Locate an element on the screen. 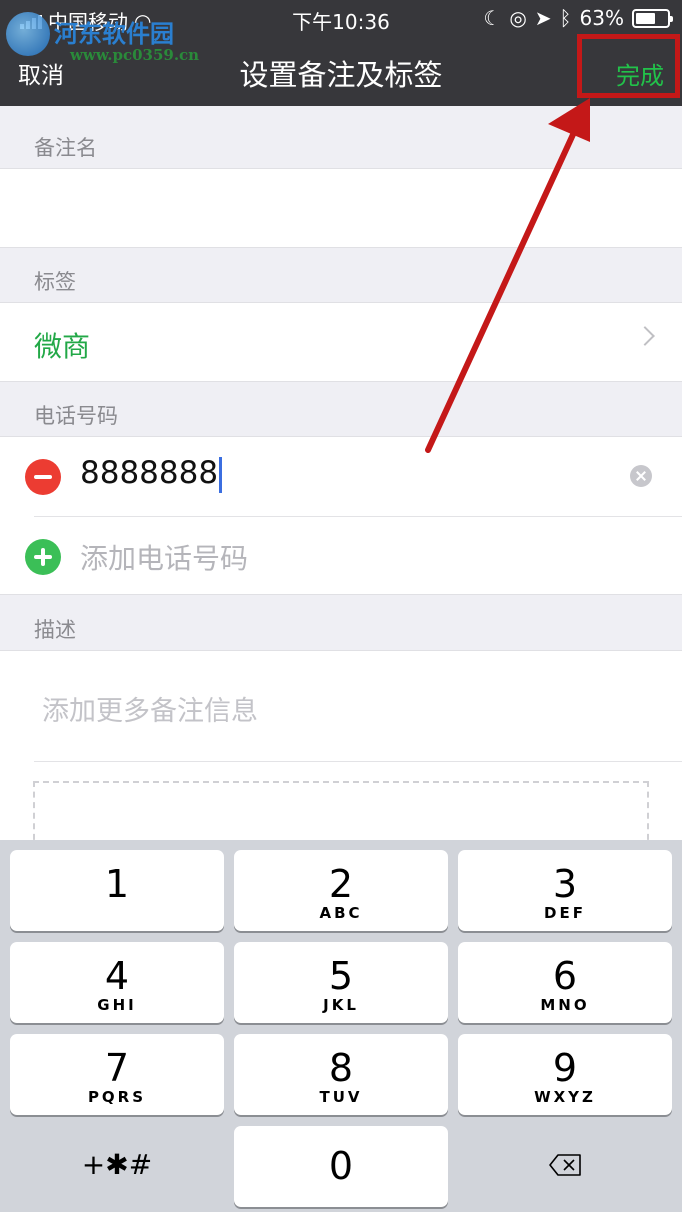 The width and height of the screenshot is (682, 1212). key-digit: 8 is located at coordinates (341, 1068).